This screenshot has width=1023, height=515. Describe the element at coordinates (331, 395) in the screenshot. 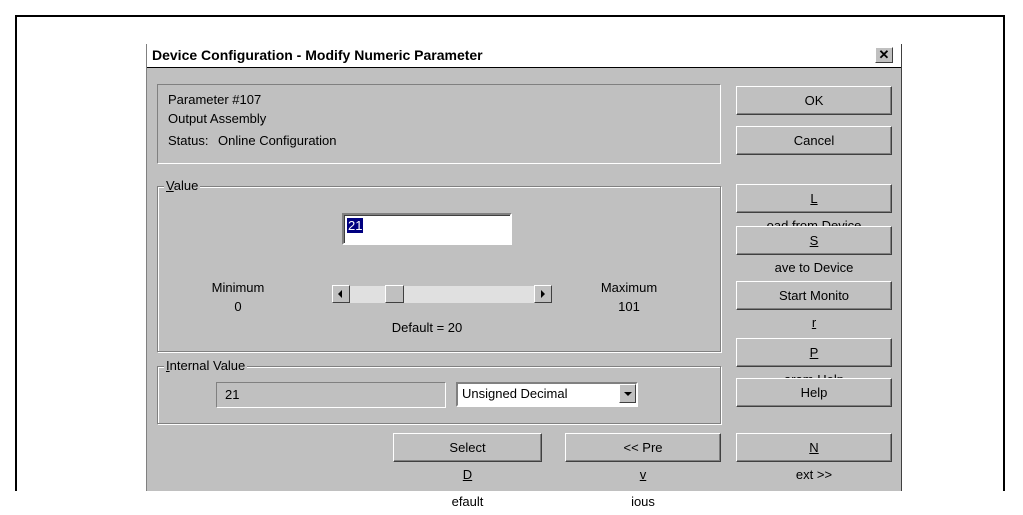

I see `internal-value-field: 21` at that location.